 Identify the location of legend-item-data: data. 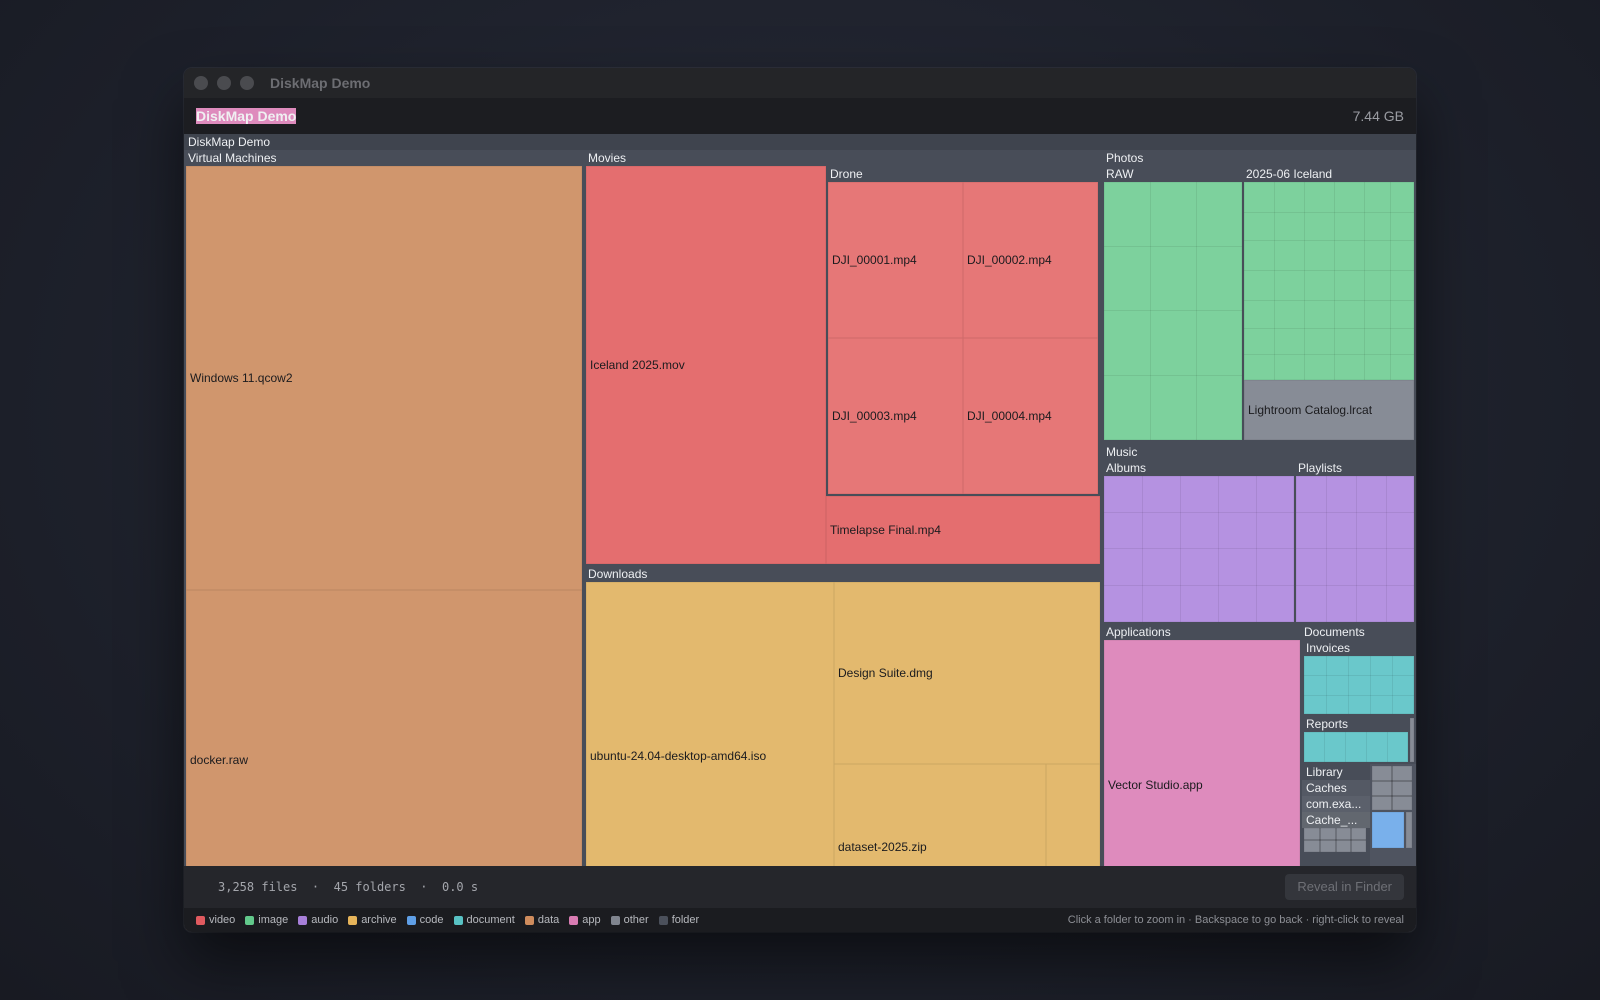
(542, 920).